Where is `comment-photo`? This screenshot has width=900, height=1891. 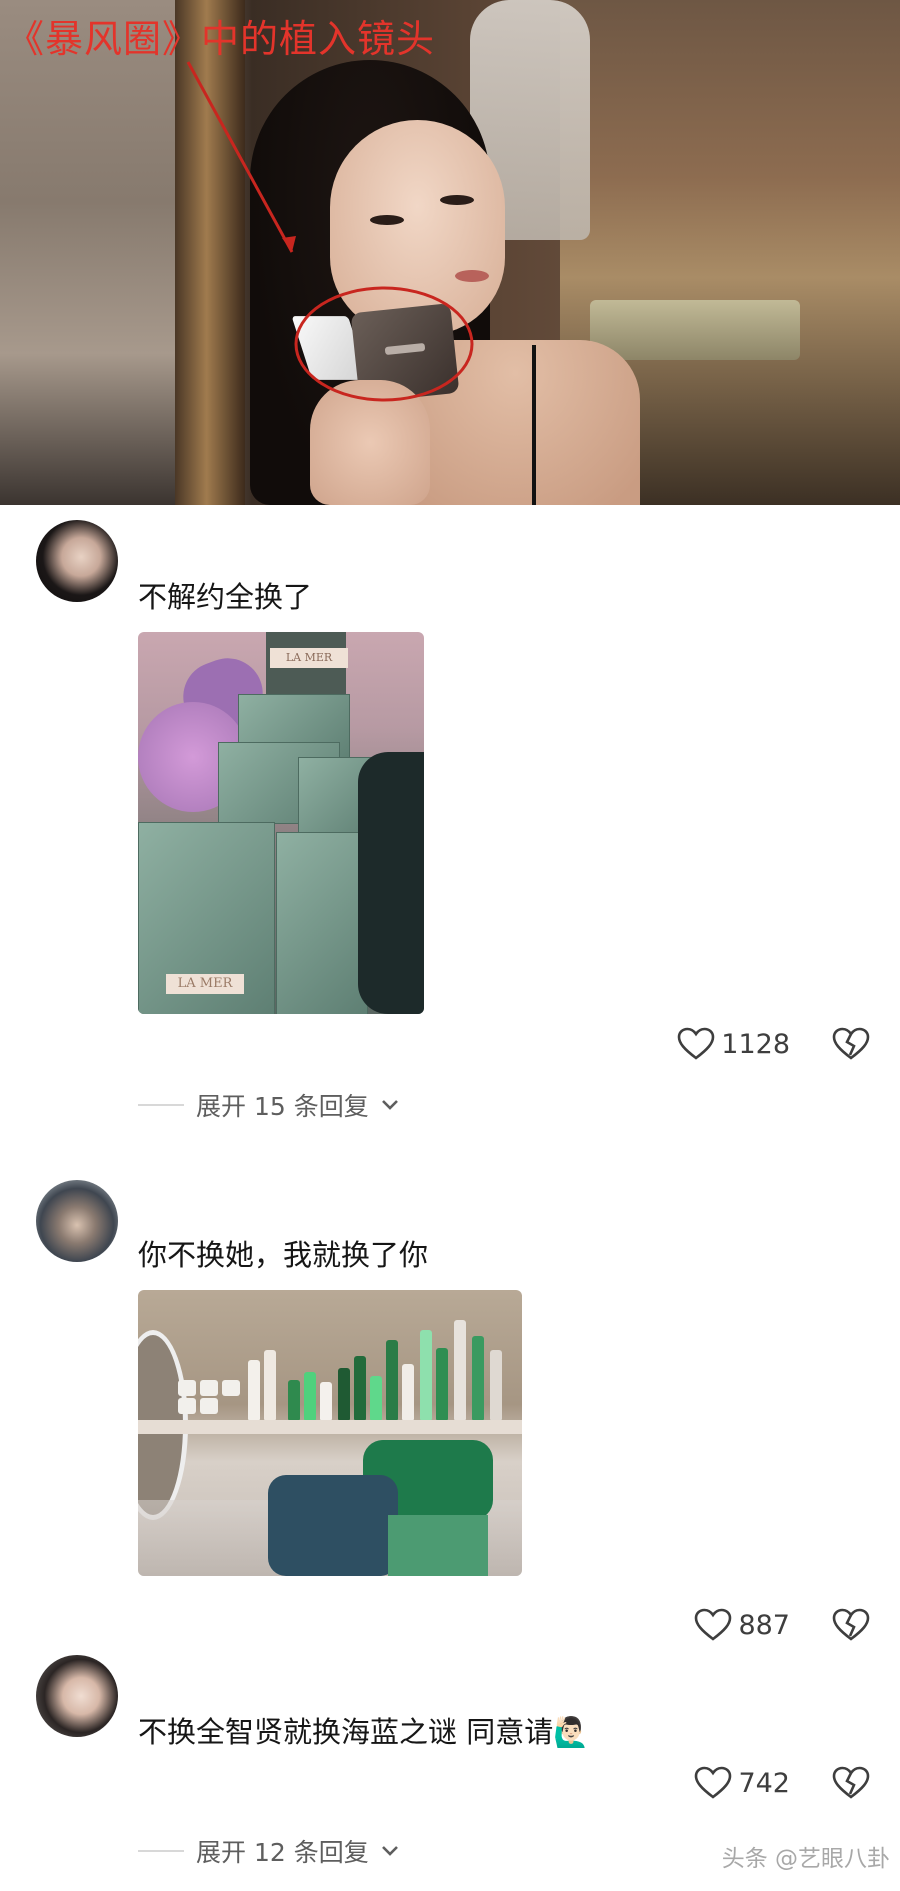 comment-photo is located at coordinates (330, 1433).